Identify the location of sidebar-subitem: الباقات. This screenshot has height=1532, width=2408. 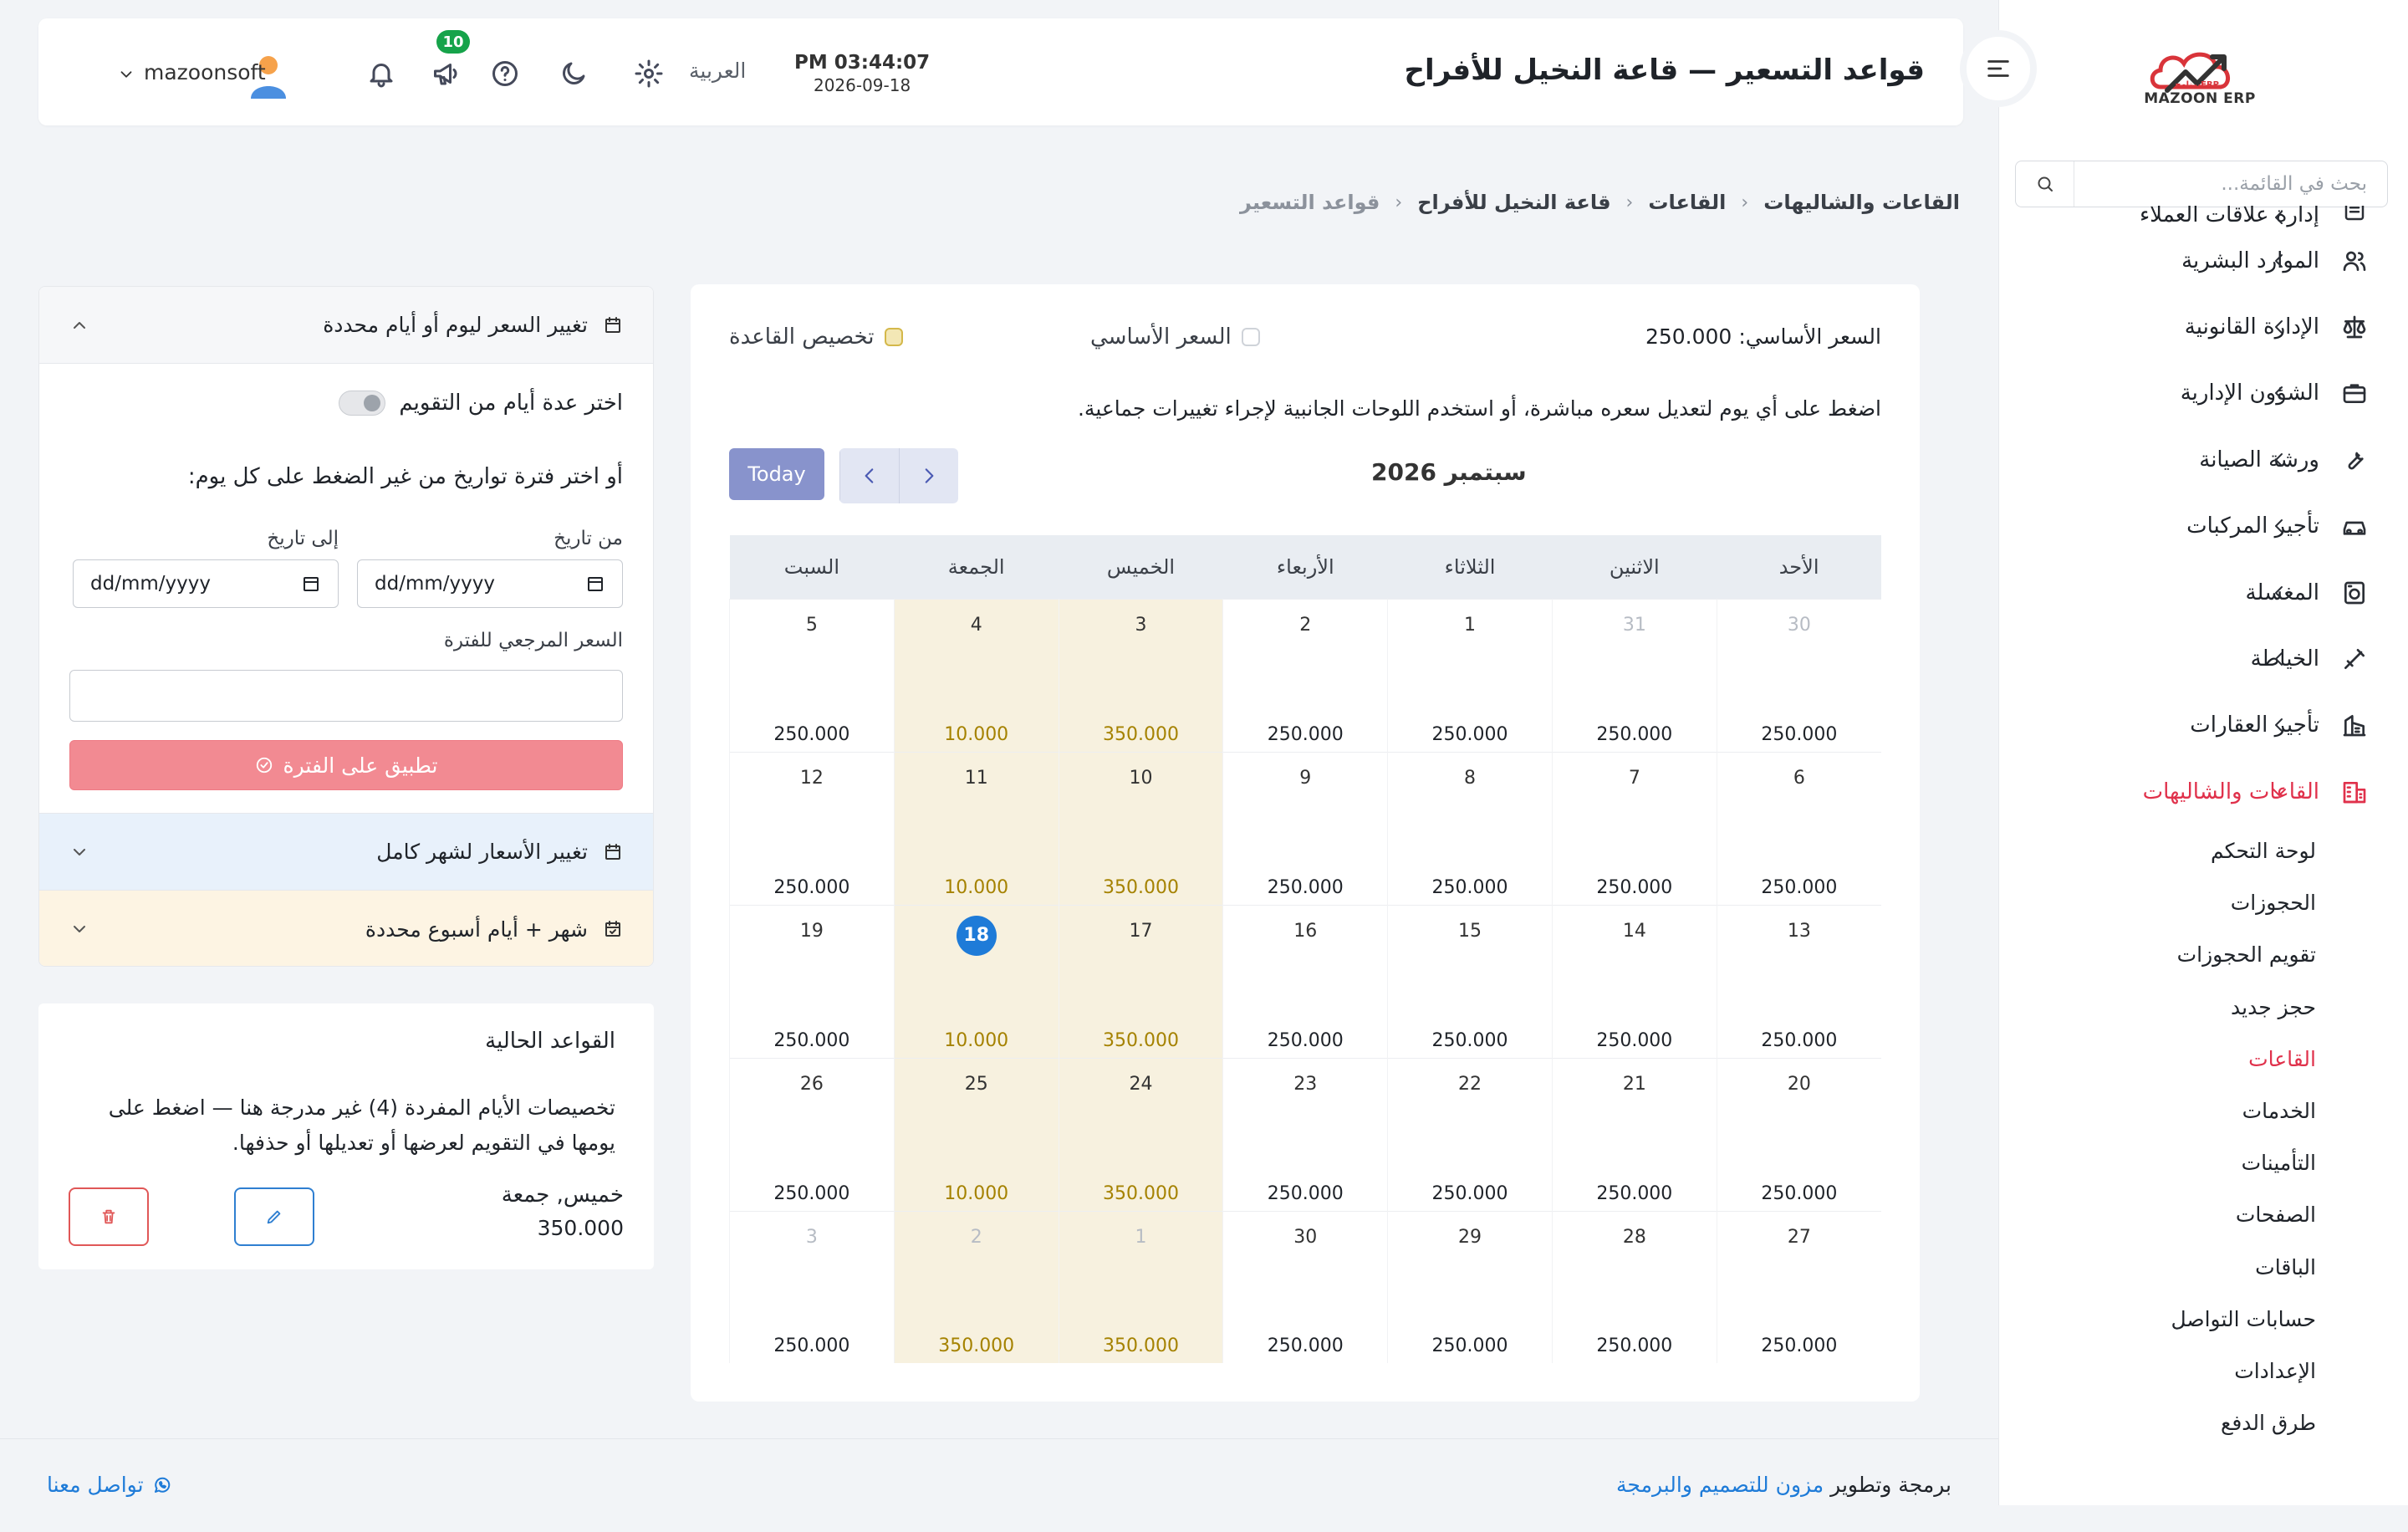
(2203, 1267).